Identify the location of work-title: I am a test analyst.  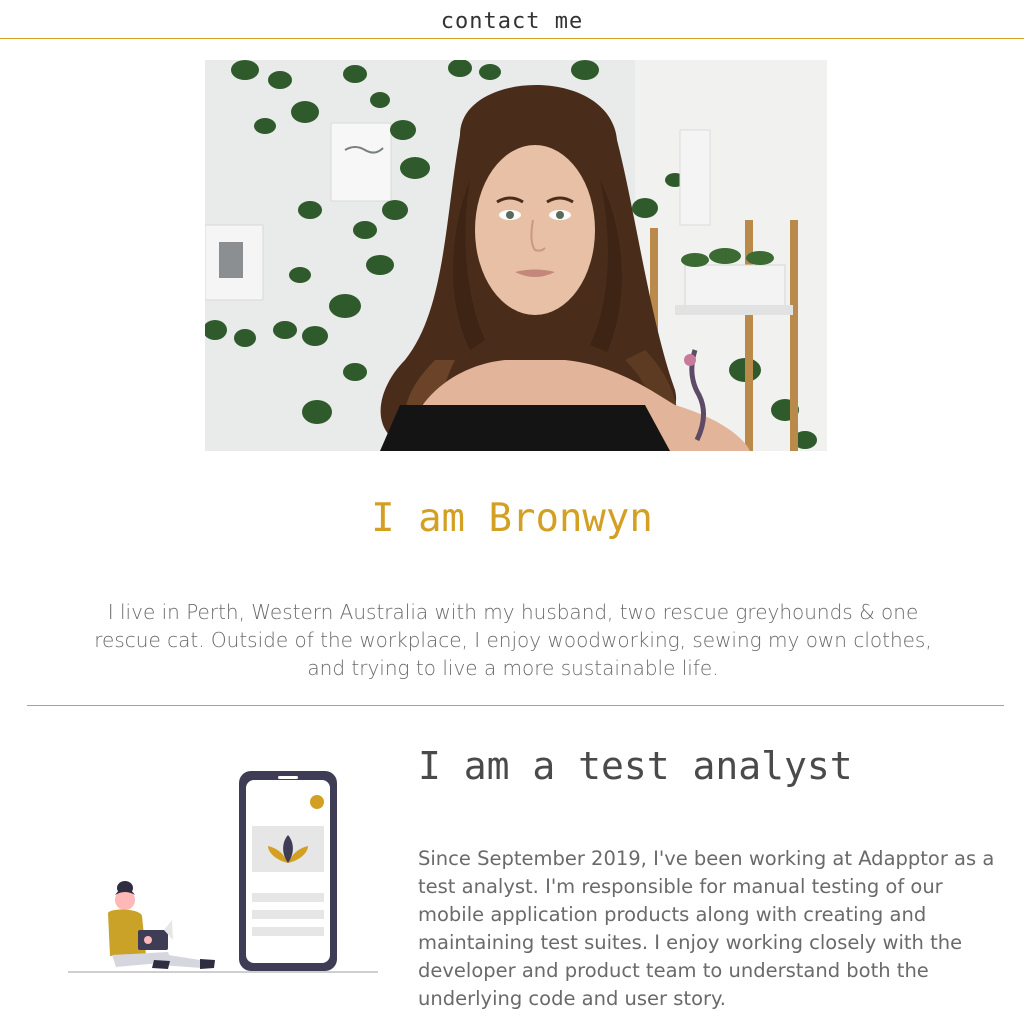
(635, 766).